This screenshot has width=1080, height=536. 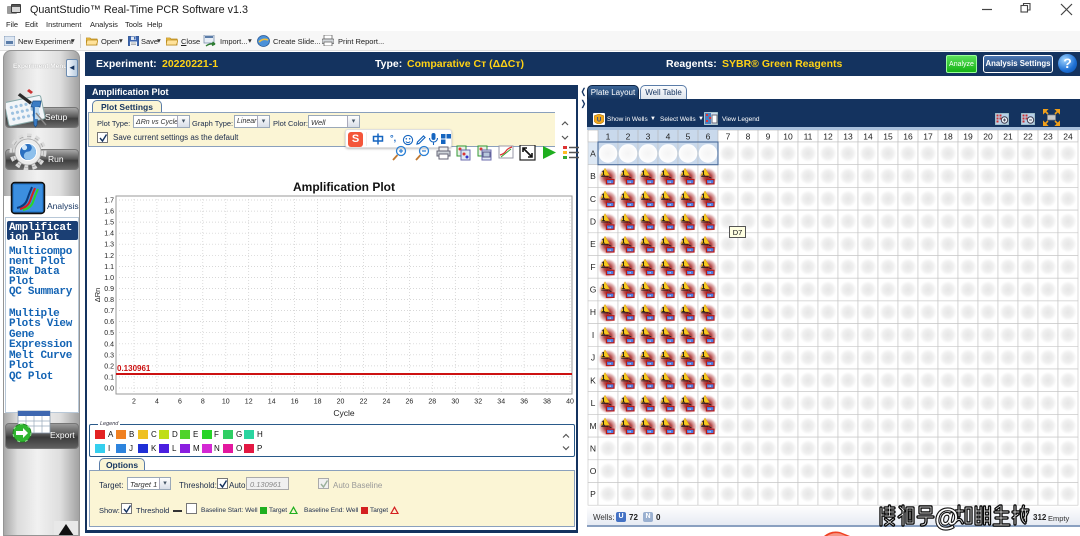 I want to click on svg-text: A, so click(x=593, y=153).